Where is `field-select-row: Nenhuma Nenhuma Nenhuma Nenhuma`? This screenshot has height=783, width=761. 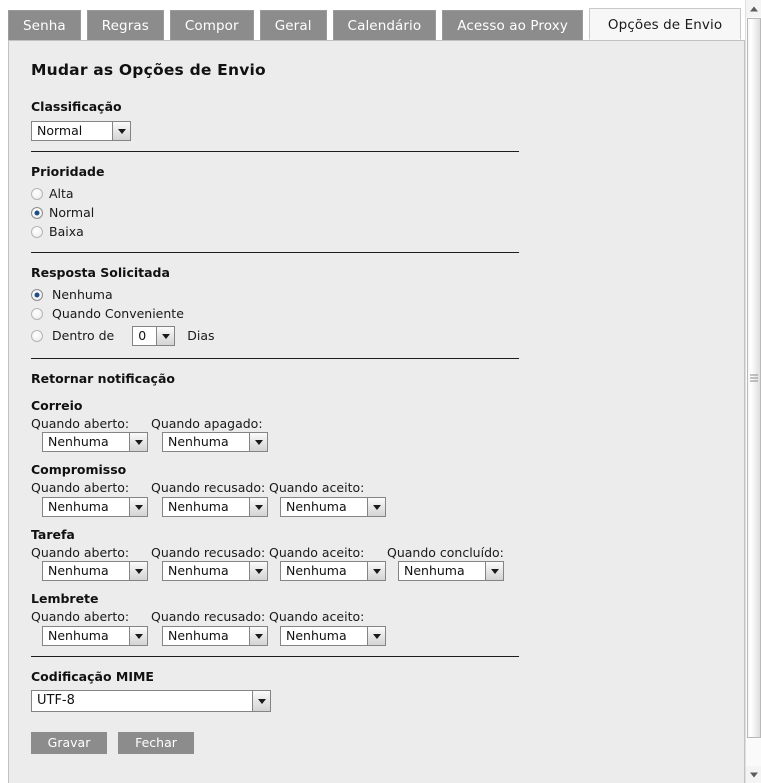 field-select-row: Nenhuma Nenhuma Nenhuma Nenhuma is located at coordinates (387, 571).